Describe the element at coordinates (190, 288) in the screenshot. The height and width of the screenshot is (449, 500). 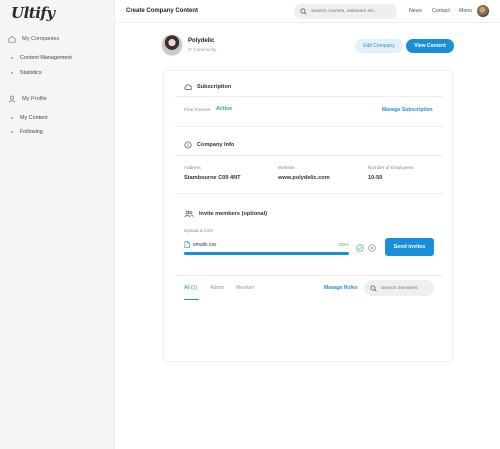
I see `tab-all: All (1)` at that location.